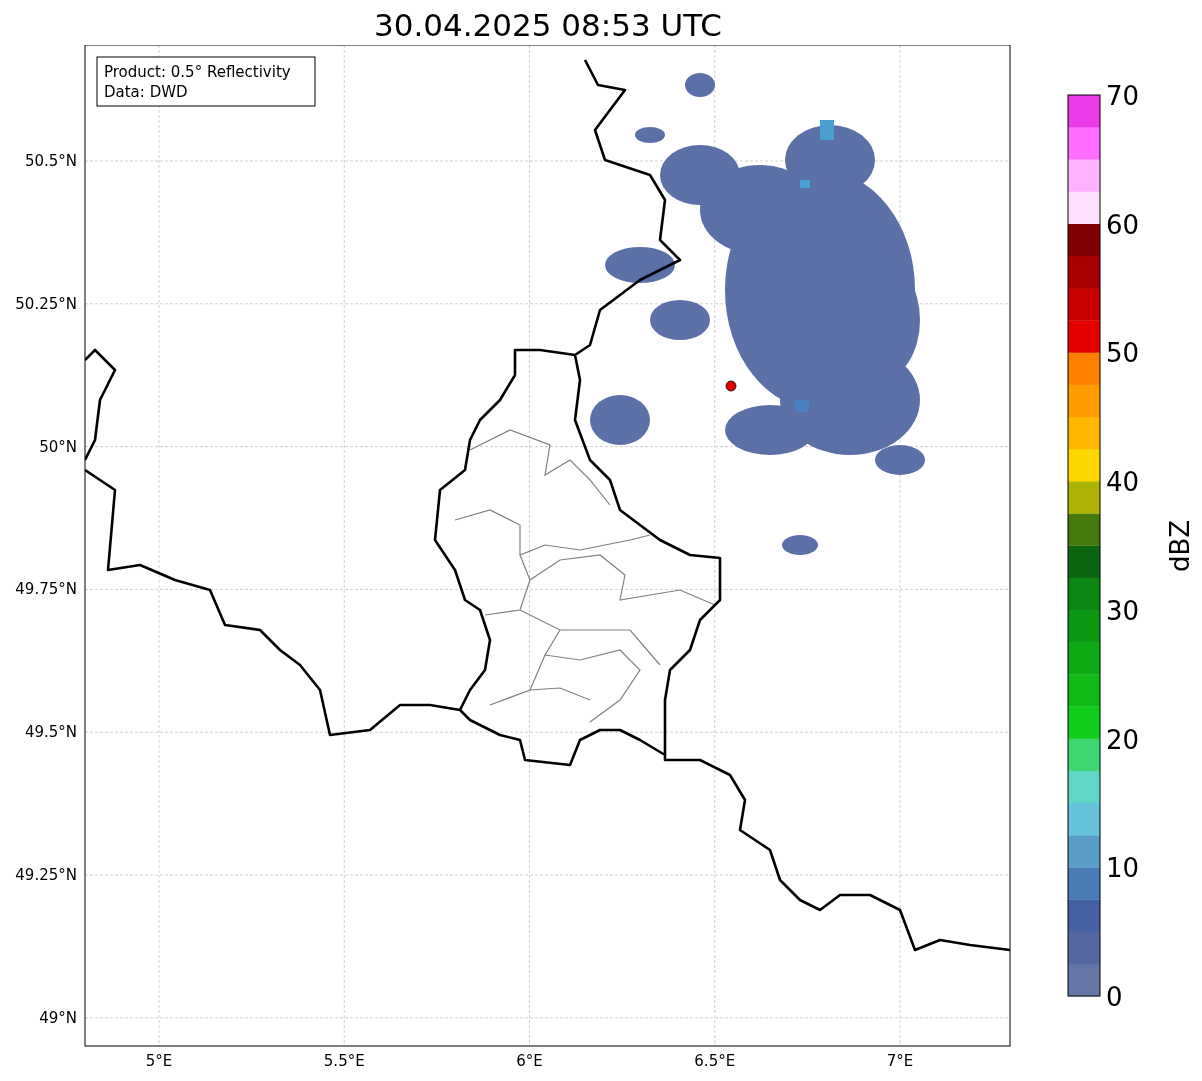 This screenshot has width=1202, height=1081. What do you see at coordinates (50, 161) in the screenshot?
I see `axis-tick-label: 50.5°N` at bounding box center [50, 161].